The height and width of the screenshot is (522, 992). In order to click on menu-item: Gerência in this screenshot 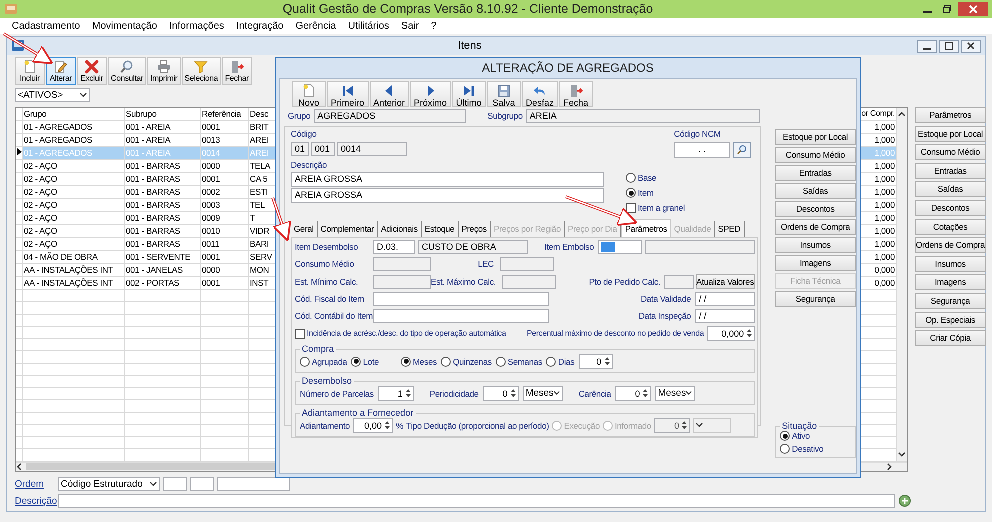, I will do `click(316, 26)`.